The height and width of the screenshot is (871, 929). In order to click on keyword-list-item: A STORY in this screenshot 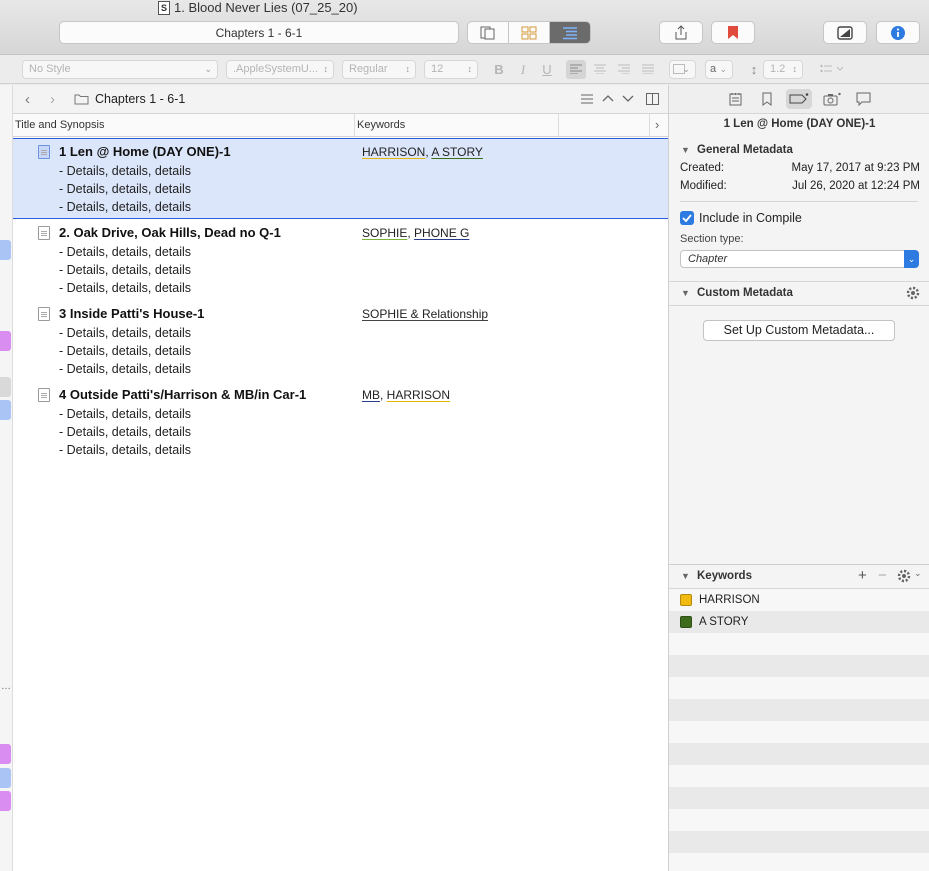, I will do `click(799, 622)`.